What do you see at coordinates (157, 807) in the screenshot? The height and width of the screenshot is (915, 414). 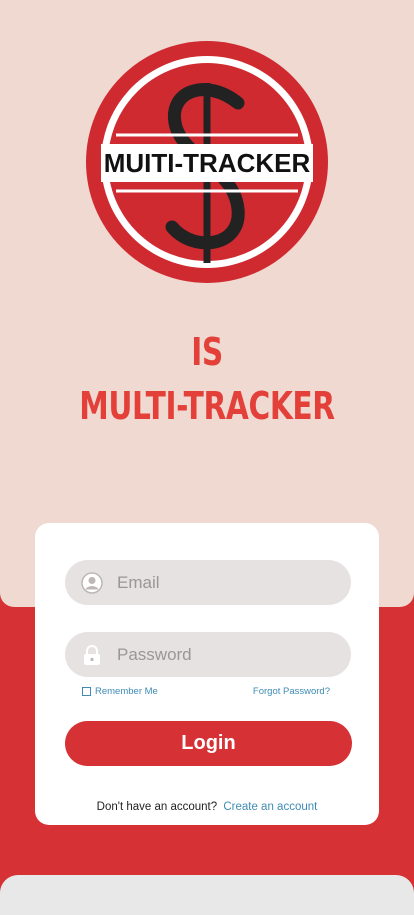 I see `no-account-text: Don't have an account?` at bounding box center [157, 807].